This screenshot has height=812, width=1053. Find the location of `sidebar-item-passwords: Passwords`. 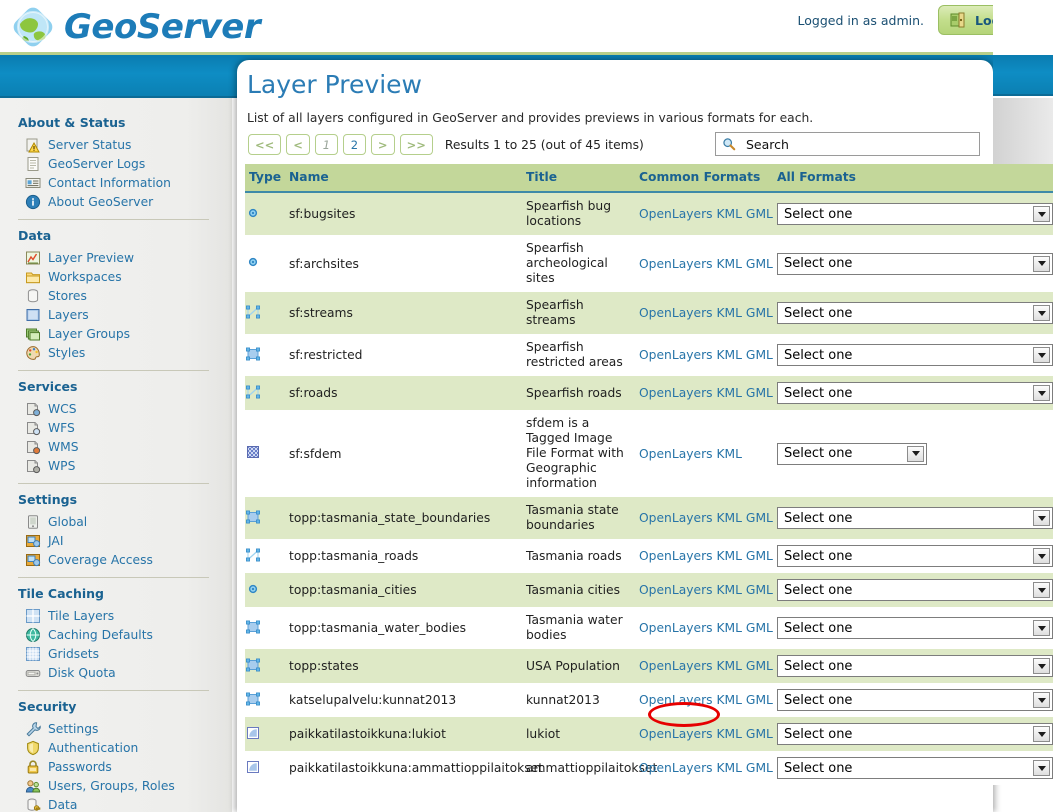

sidebar-item-passwords: Passwords is located at coordinates (125, 766).